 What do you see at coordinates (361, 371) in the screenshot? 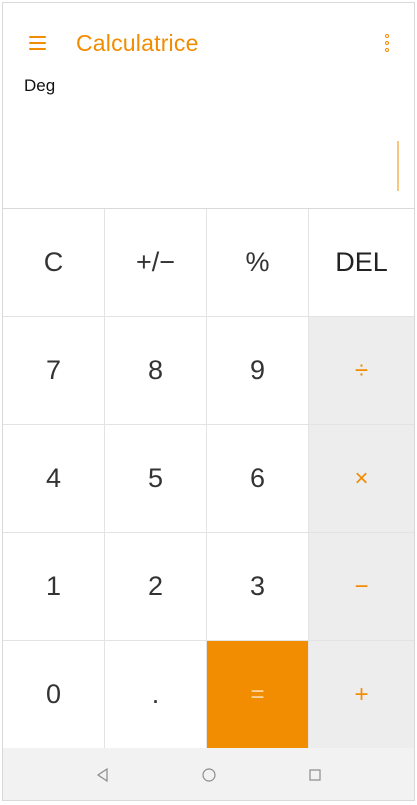
I see `key-divide: ÷` at bounding box center [361, 371].